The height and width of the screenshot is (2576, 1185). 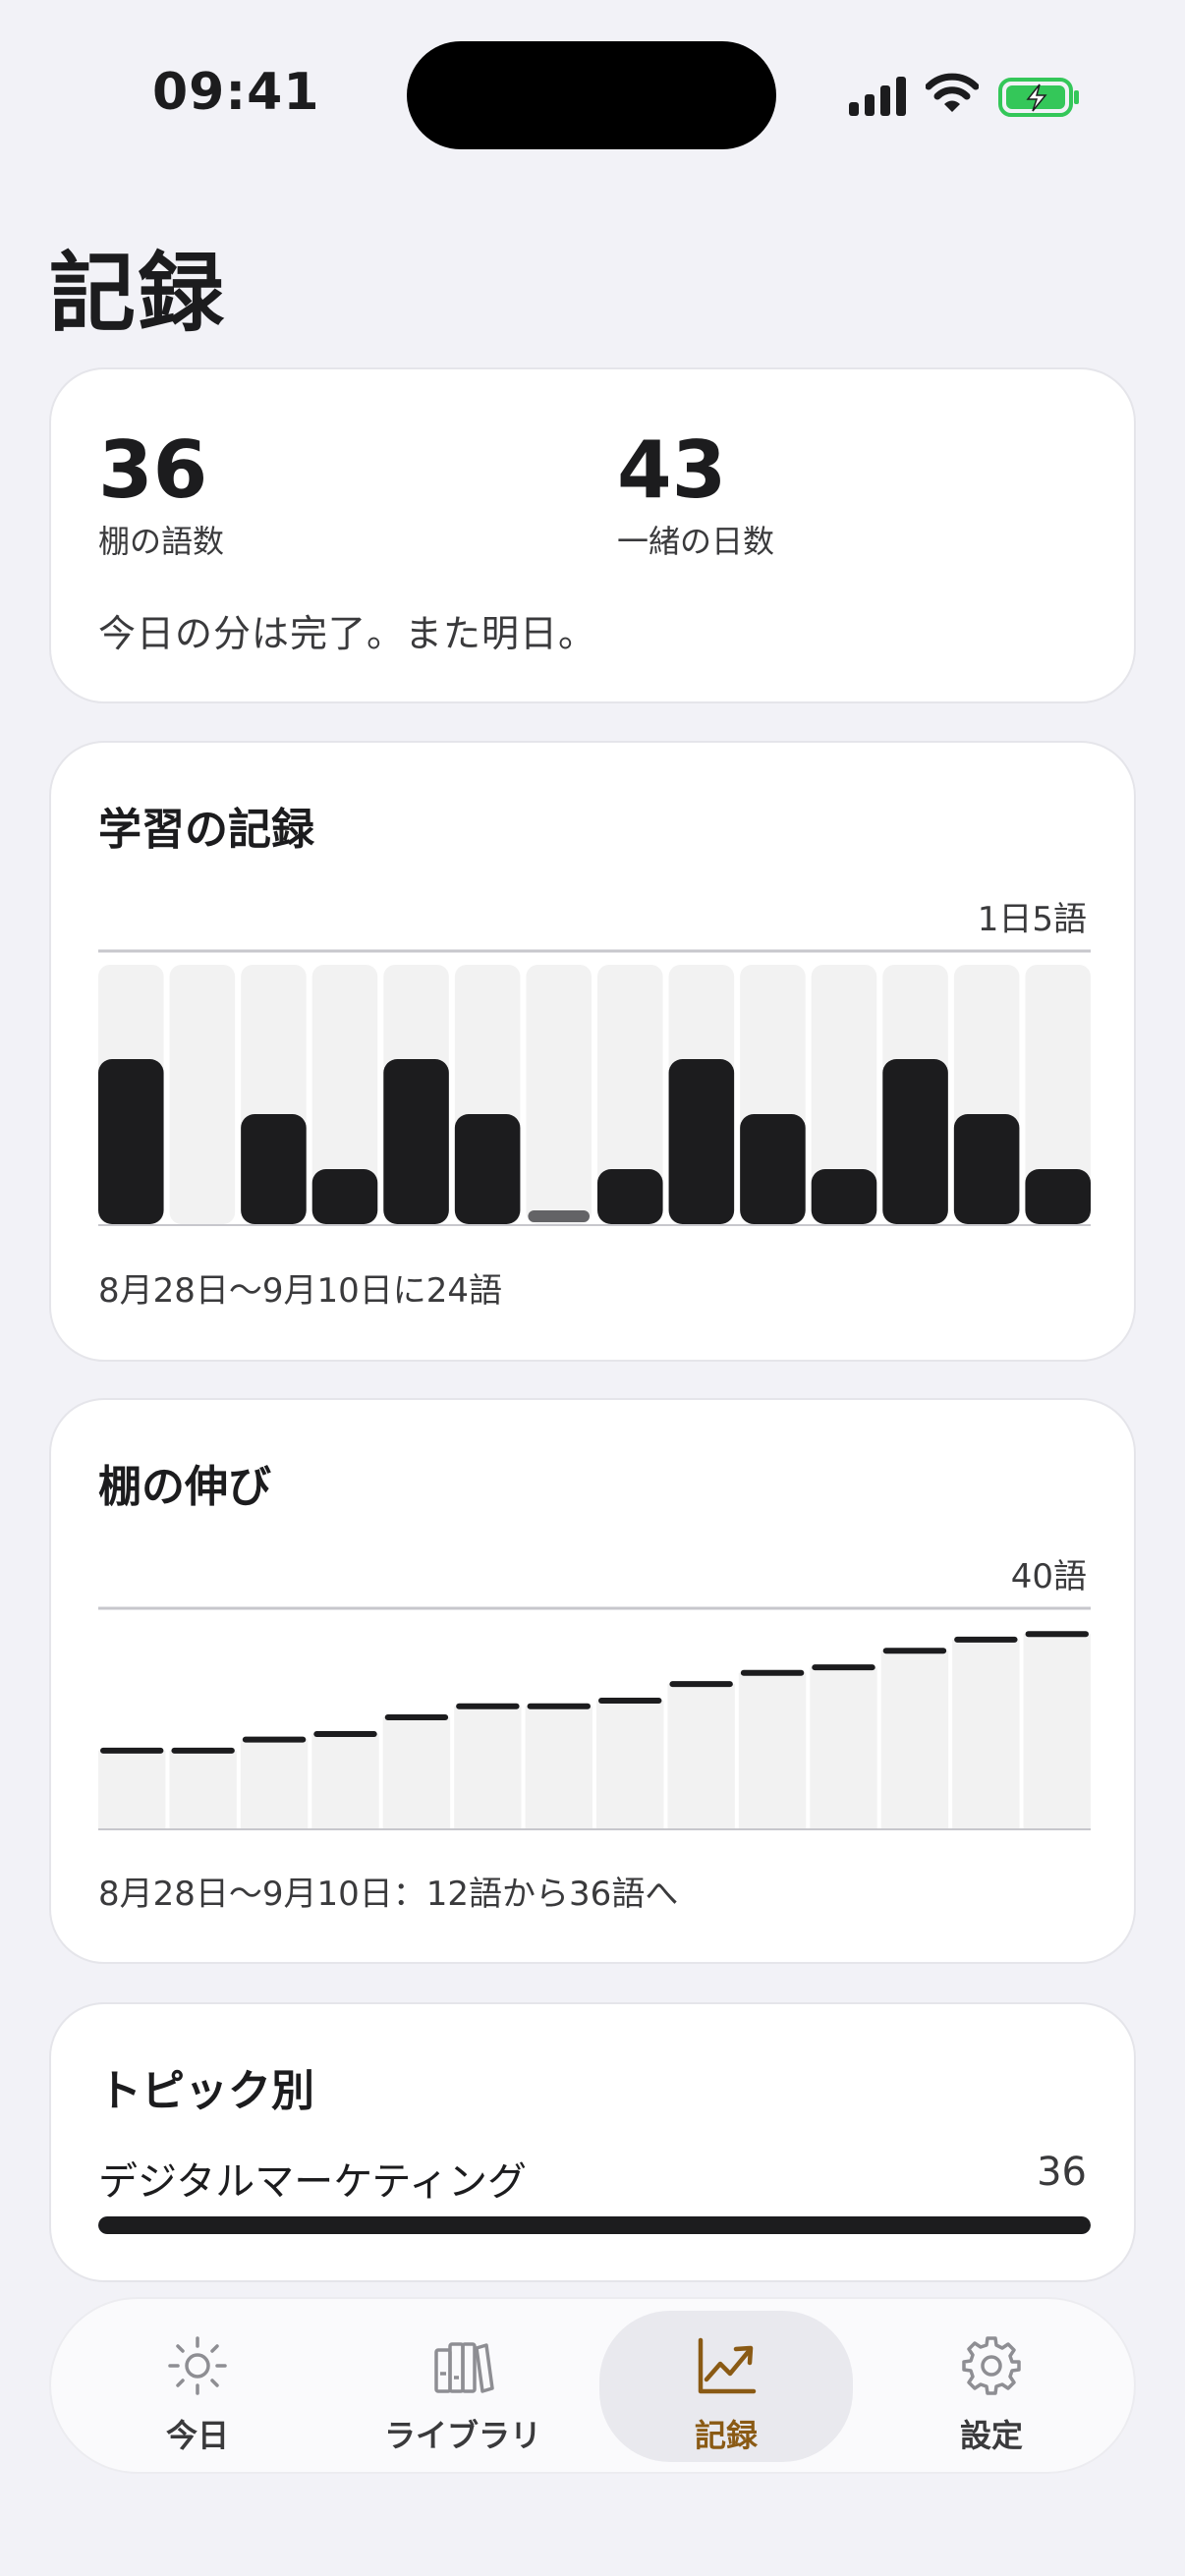 What do you see at coordinates (592, 535) in the screenshot?
I see `summary-card: 36 棚の語数 43 一緒の日数 今日の分は完了。また明日。` at bounding box center [592, 535].